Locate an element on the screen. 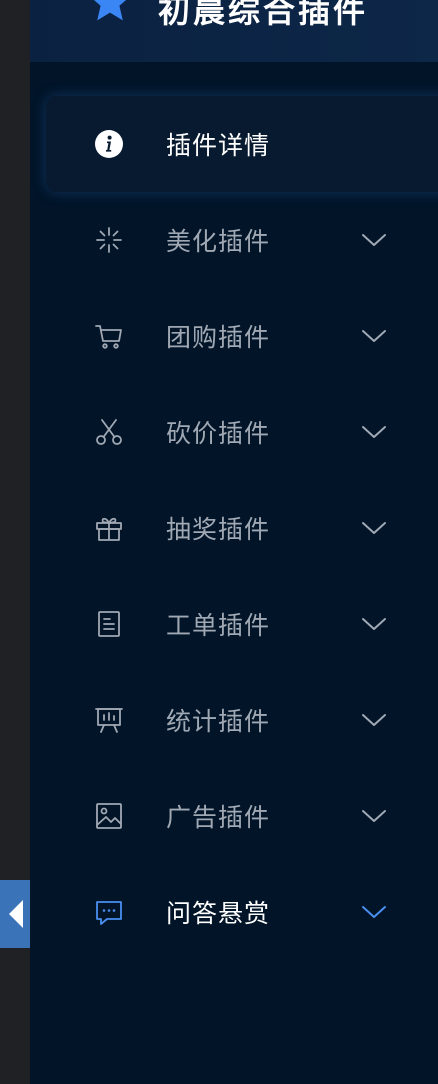 This screenshot has height=1084, width=438. presentation-icon is located at coordinates (109, 720).